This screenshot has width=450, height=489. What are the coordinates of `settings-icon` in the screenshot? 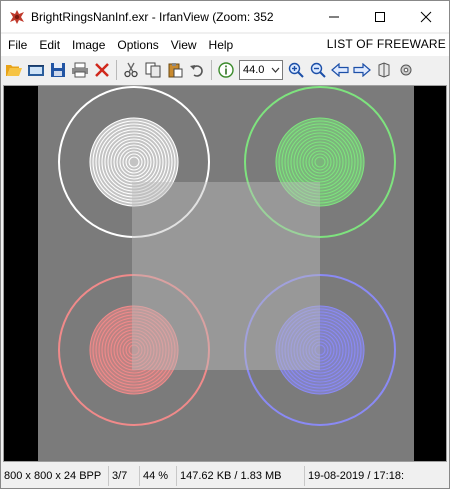 It's located at (384, 70).